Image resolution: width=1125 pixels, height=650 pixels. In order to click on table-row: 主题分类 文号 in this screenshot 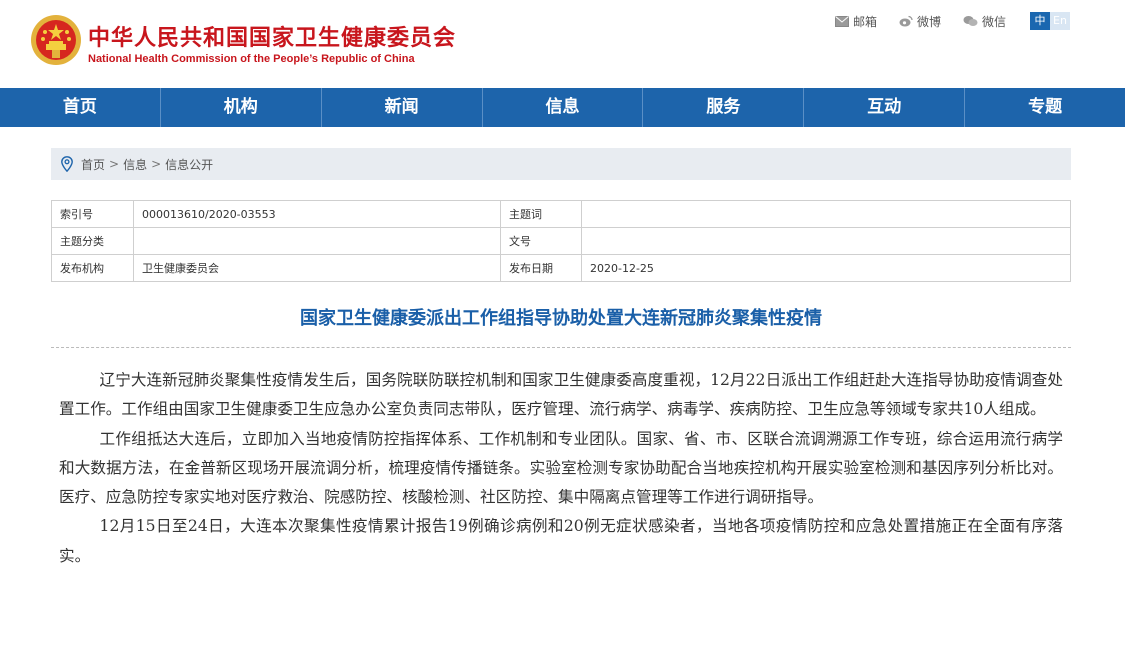, I will do `click(561, 241)`.